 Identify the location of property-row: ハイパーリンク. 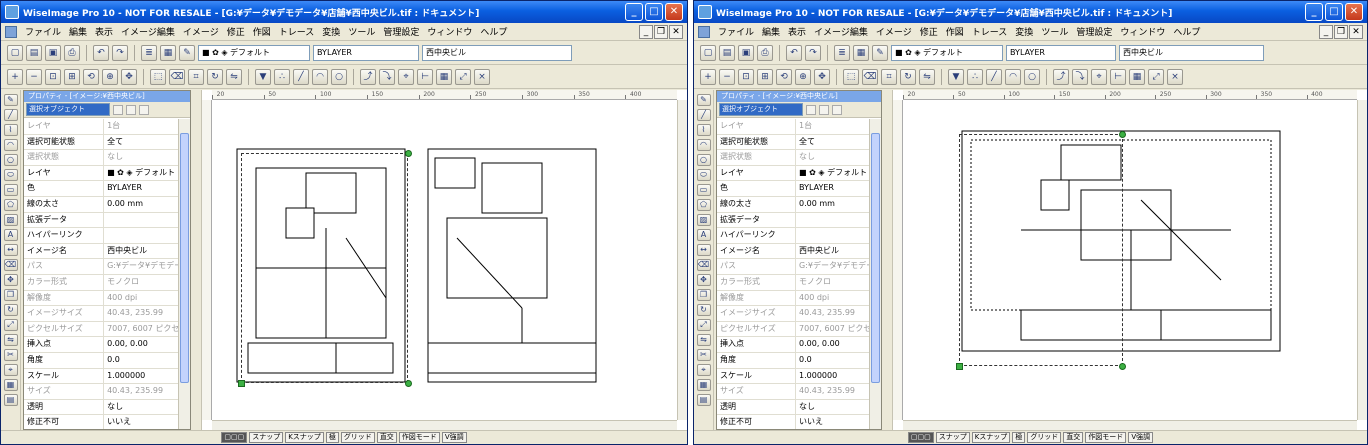
(793, 236).